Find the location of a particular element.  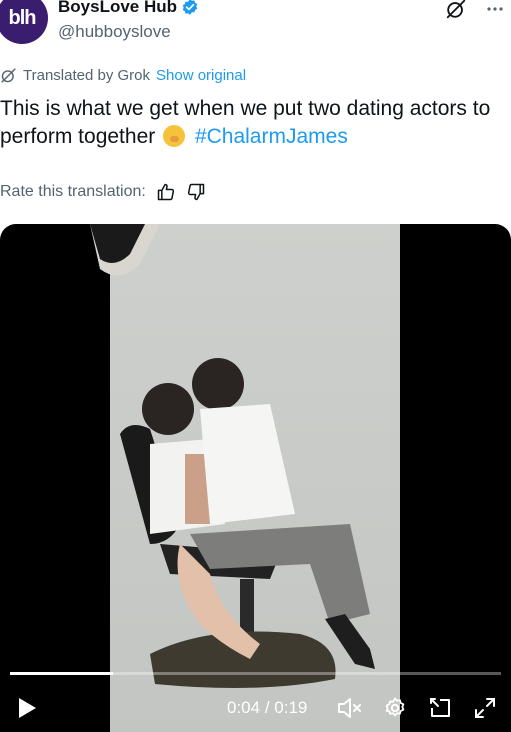

thumbs-down-icon is located at coordinates (196, 192).